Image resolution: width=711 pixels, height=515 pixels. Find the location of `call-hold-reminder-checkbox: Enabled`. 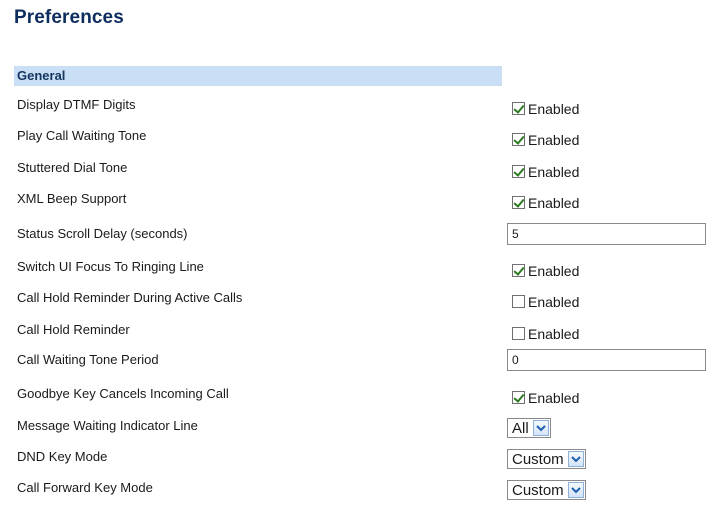

call-hold-reminder-checkbox: Enabled is located at coordinates (546, 332).